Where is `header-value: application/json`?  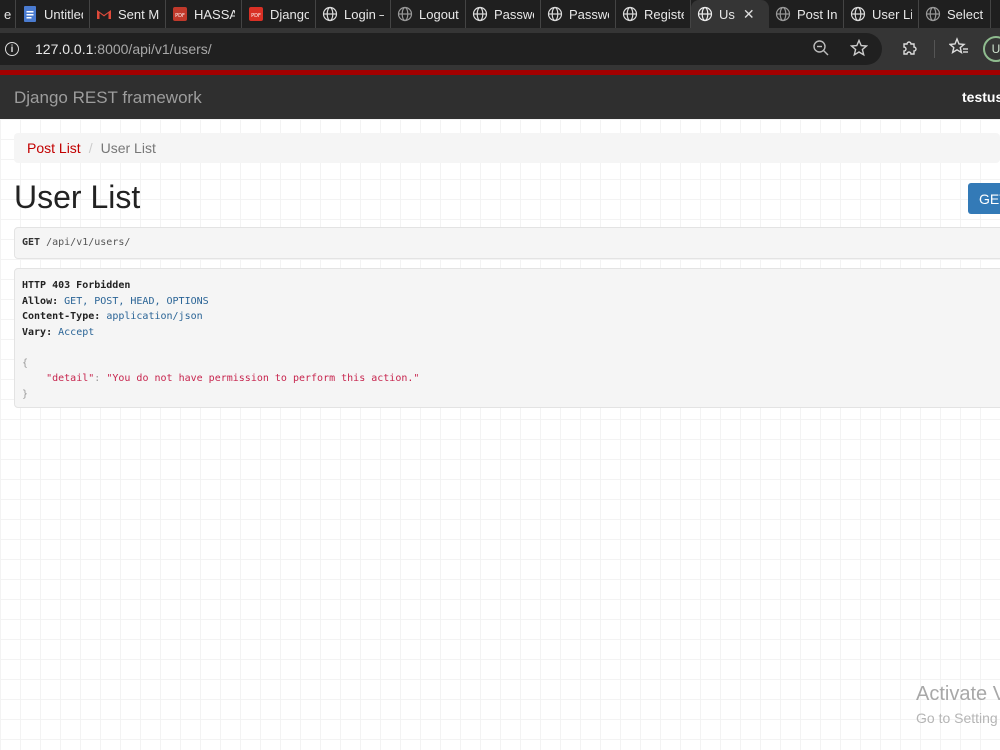
header-value: application/json is located at coordinates (154, 316).